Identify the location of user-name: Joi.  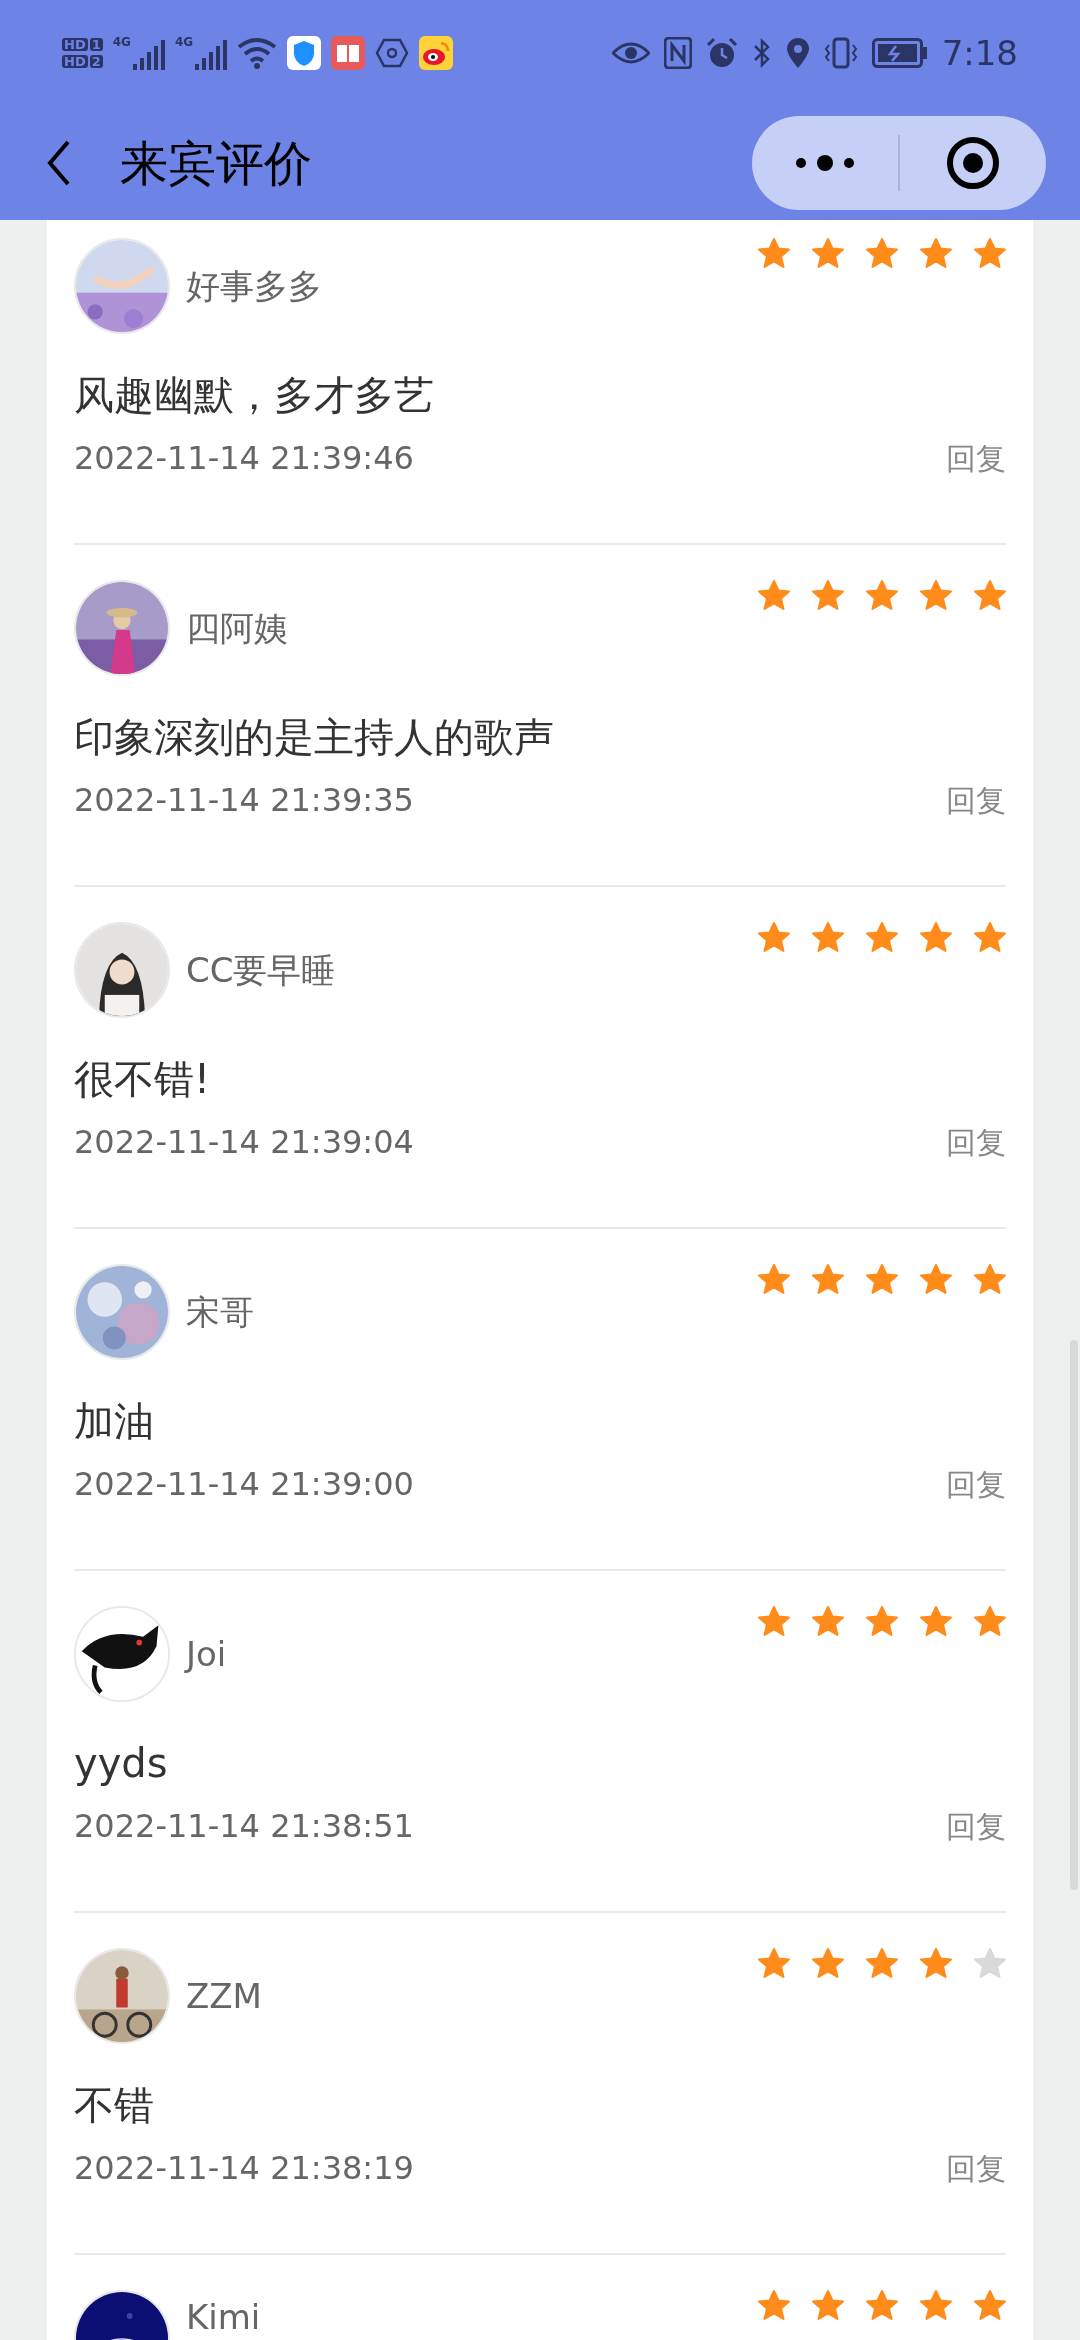
(206, 1654).